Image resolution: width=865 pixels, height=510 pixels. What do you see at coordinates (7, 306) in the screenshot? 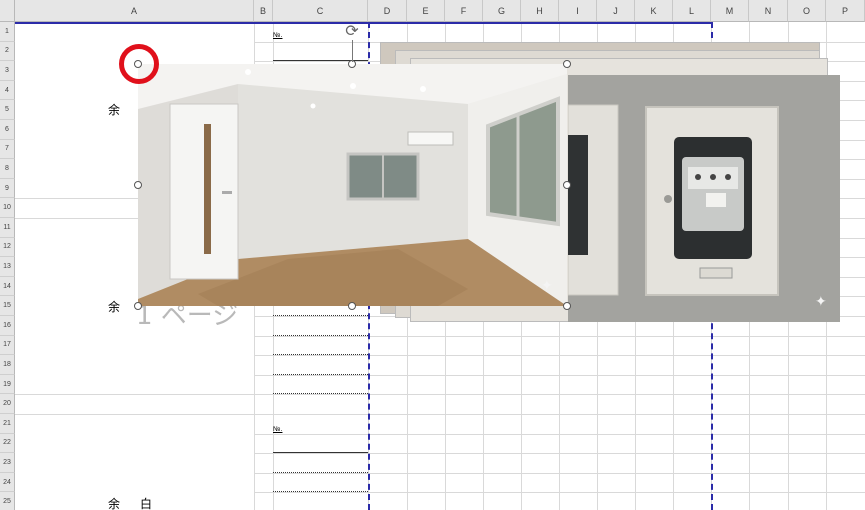
I see `row-header-15: 15` at bounding box center [7, 306].